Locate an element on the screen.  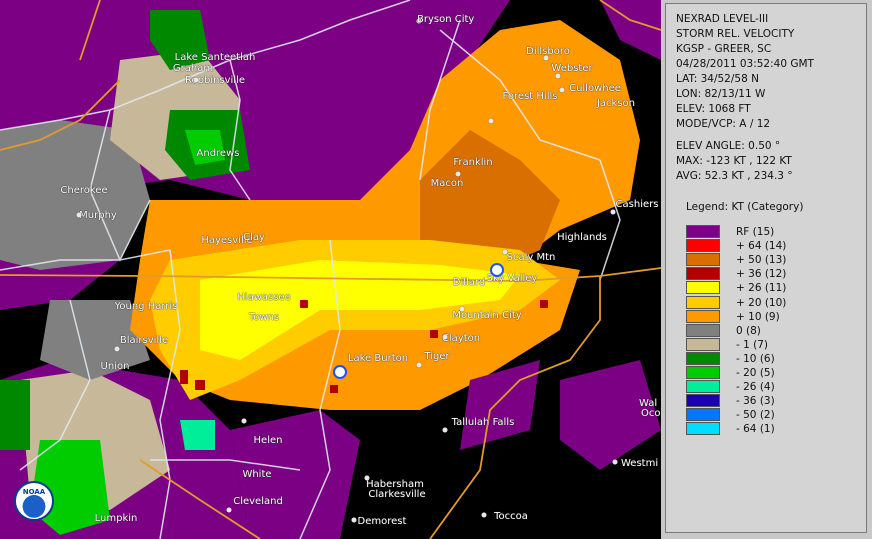
city-label-andrews: Andrews is located at coordinates (218, 153).